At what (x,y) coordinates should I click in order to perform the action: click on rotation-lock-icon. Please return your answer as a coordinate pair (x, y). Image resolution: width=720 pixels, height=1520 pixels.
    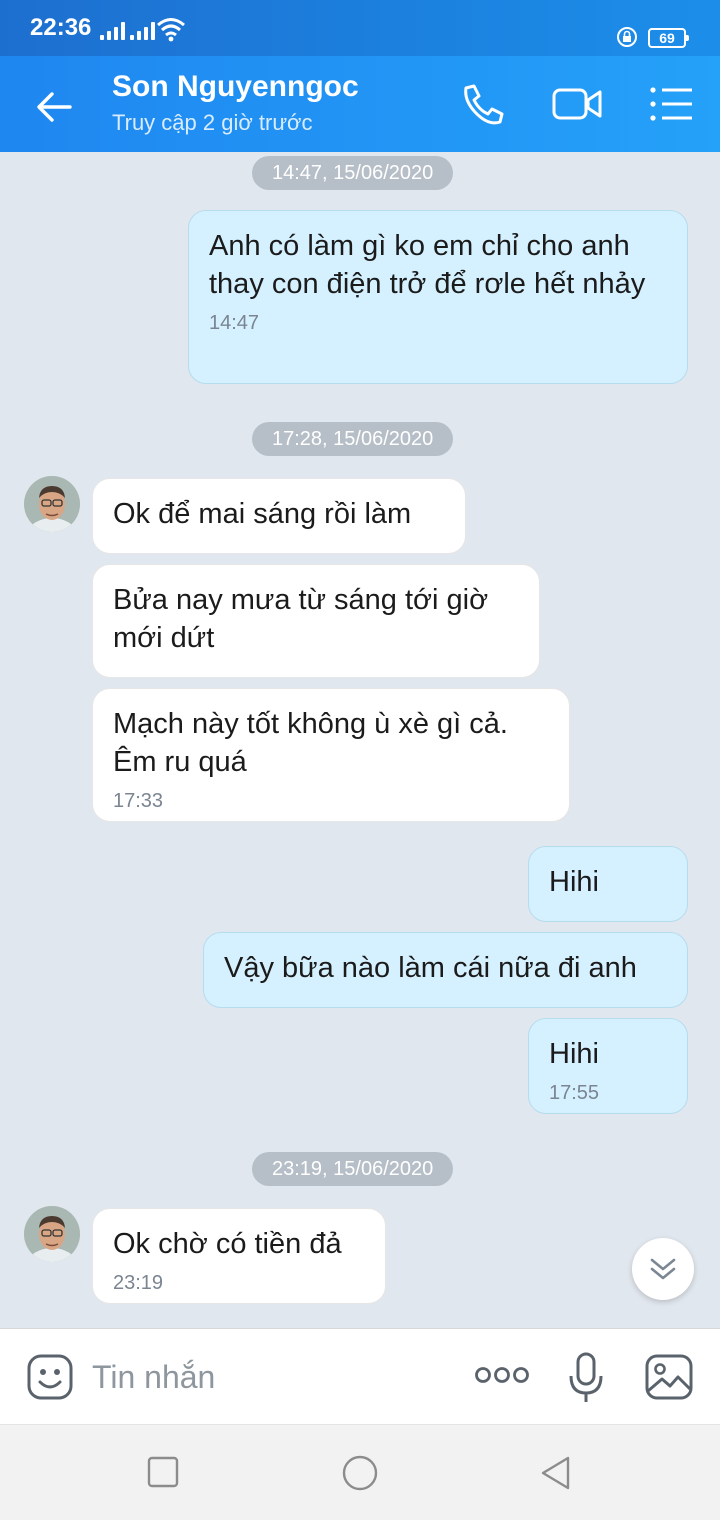
    Looking at the image, I should click on (627, 37).